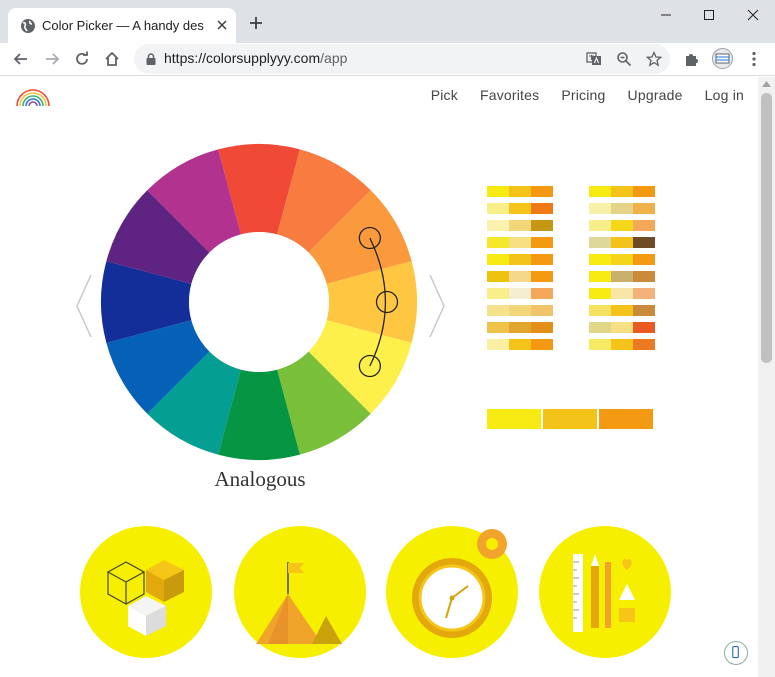 Image resolution: width=775 pixels, height=677 pixels. I want to click on main-palette, so click(570, 419).